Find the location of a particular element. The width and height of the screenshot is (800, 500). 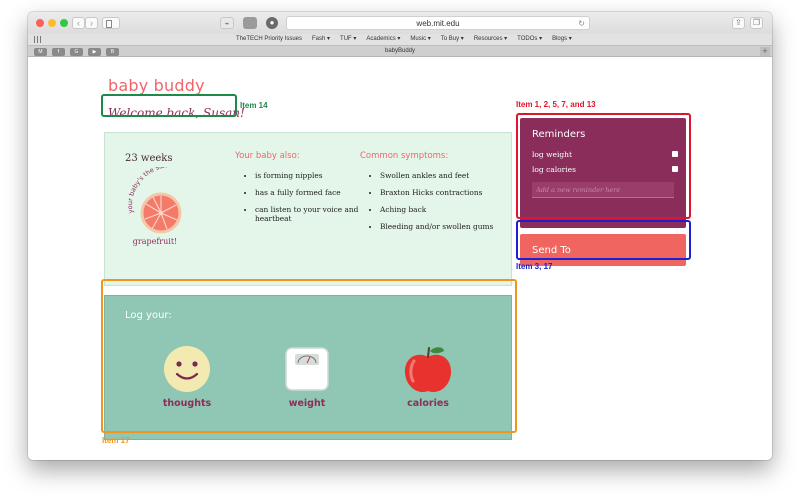

weeks-label: 23 weeks is located at coordinates (149, 158).